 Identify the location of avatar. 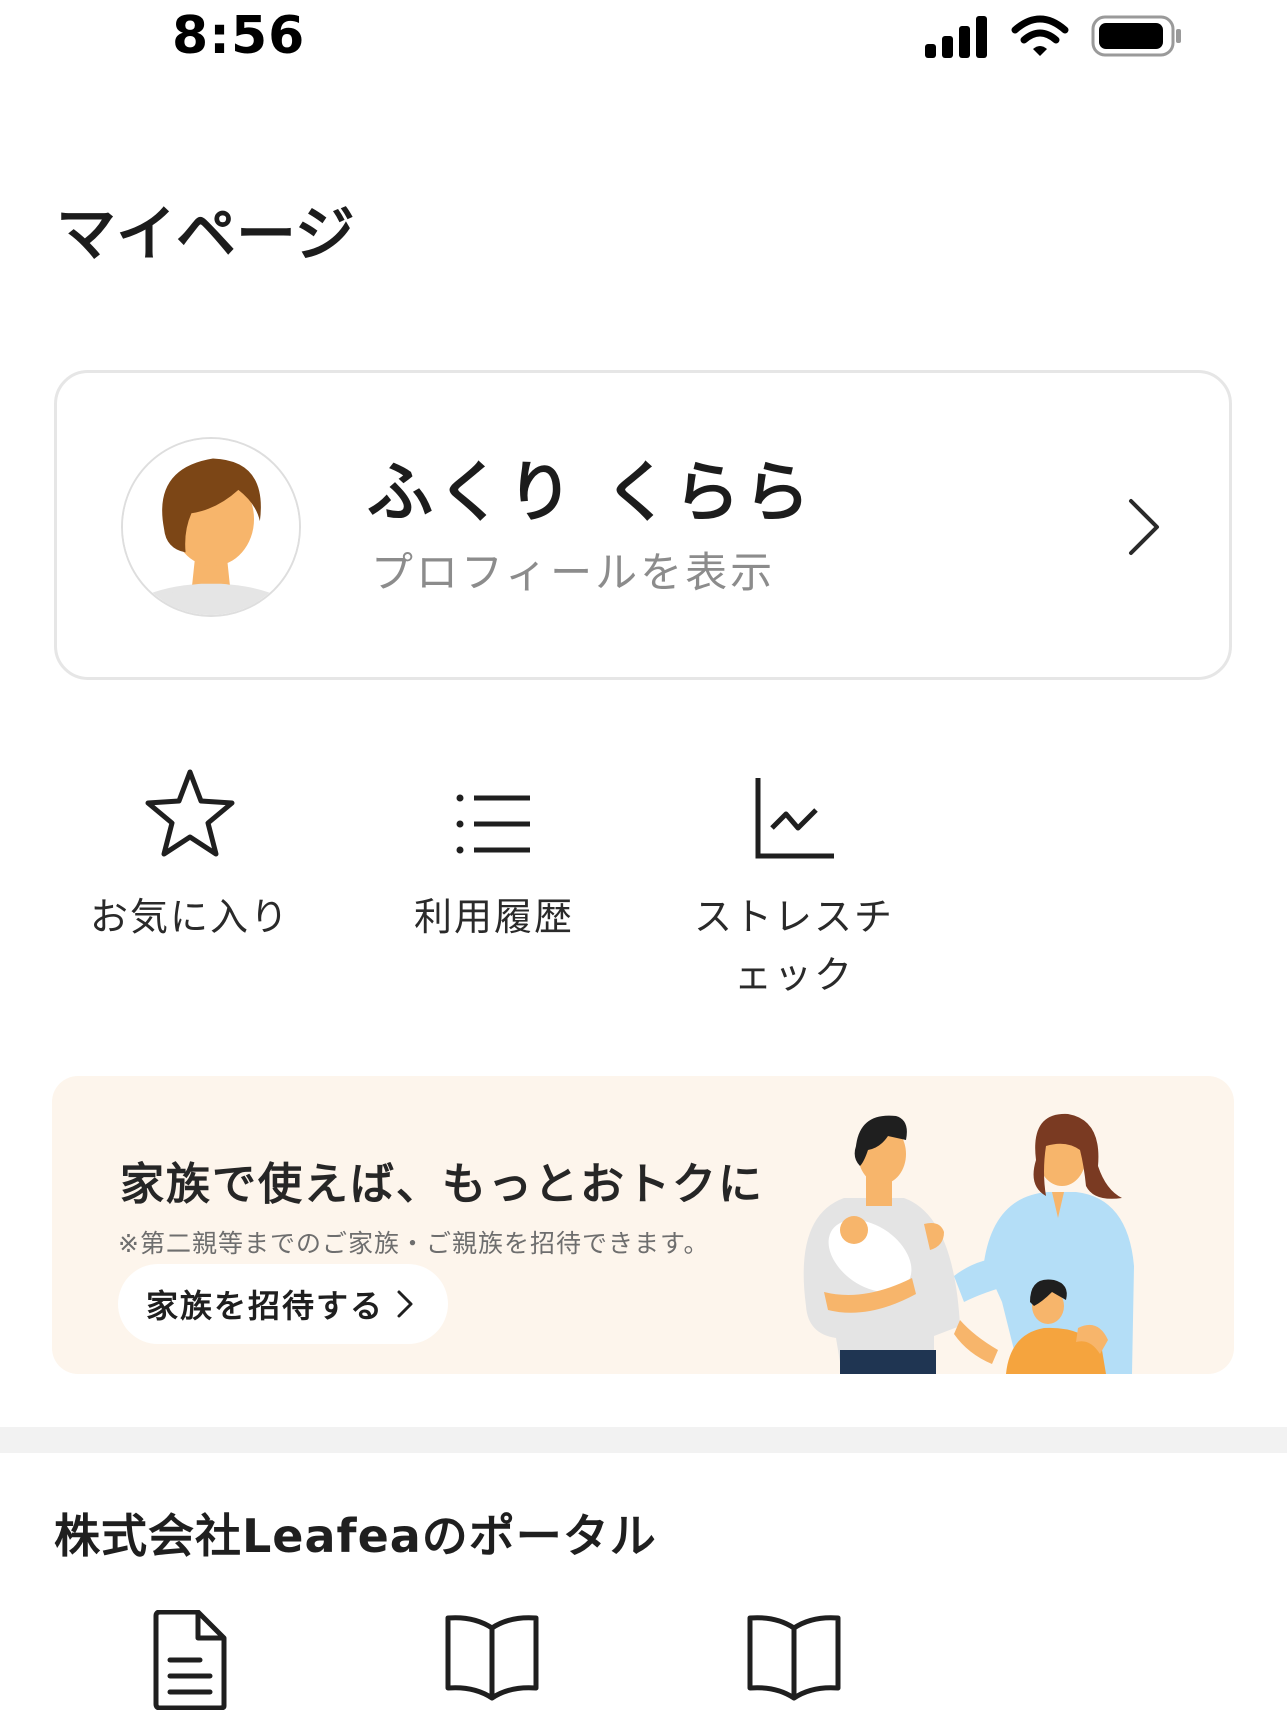
(211, 527).